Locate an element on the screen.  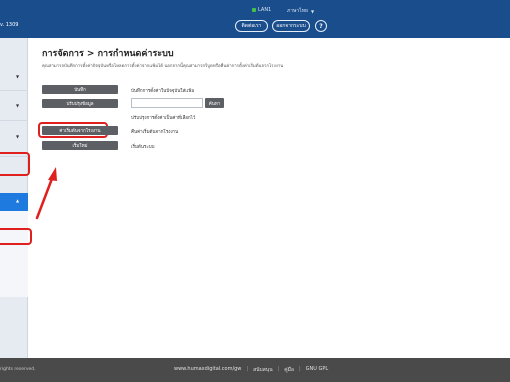
footer-license-link: GNU GPL is located at coordinates (317, 370).